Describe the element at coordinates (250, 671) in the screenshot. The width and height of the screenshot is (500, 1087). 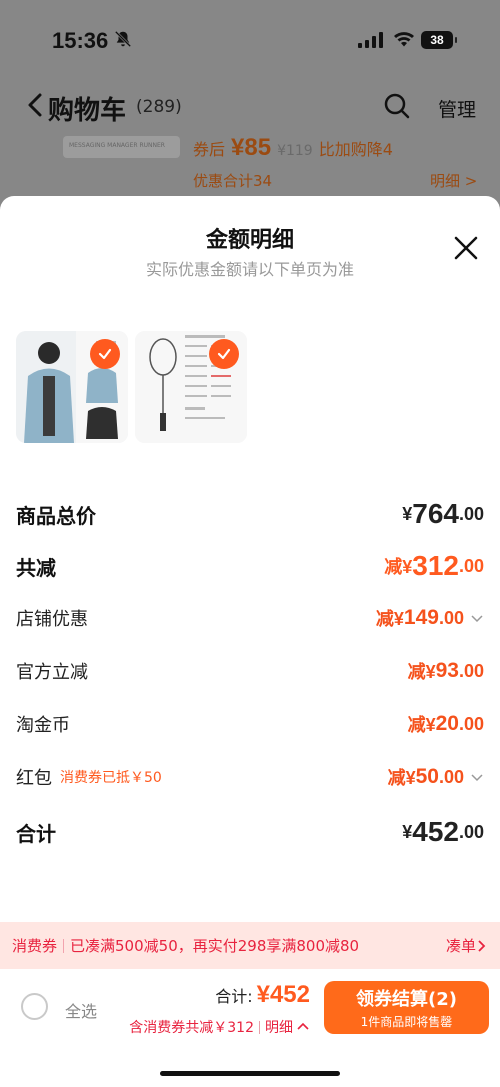
I see `official-discount-row: 官方立减 减¥ 93.00` at that location.